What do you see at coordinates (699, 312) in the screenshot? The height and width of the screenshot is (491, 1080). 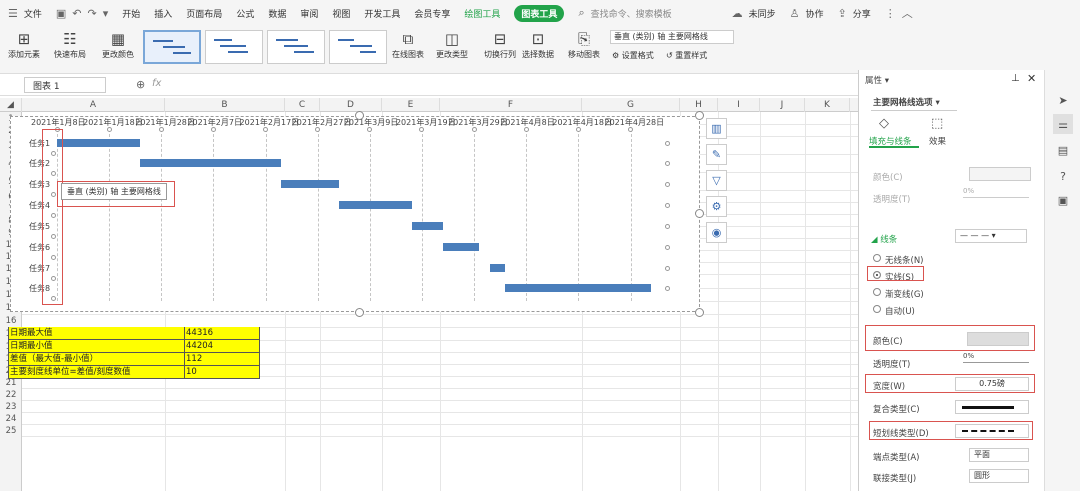 I see `resize-handle-bottom-right` at bounding box center [699, 312].